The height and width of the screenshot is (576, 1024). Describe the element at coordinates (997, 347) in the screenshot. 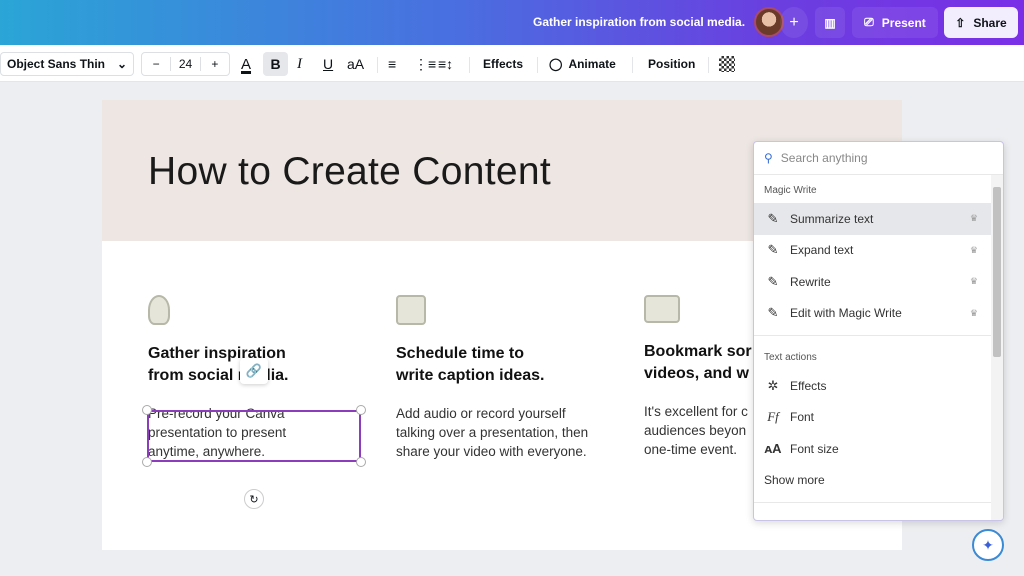

I see `scrollbar` at that location.